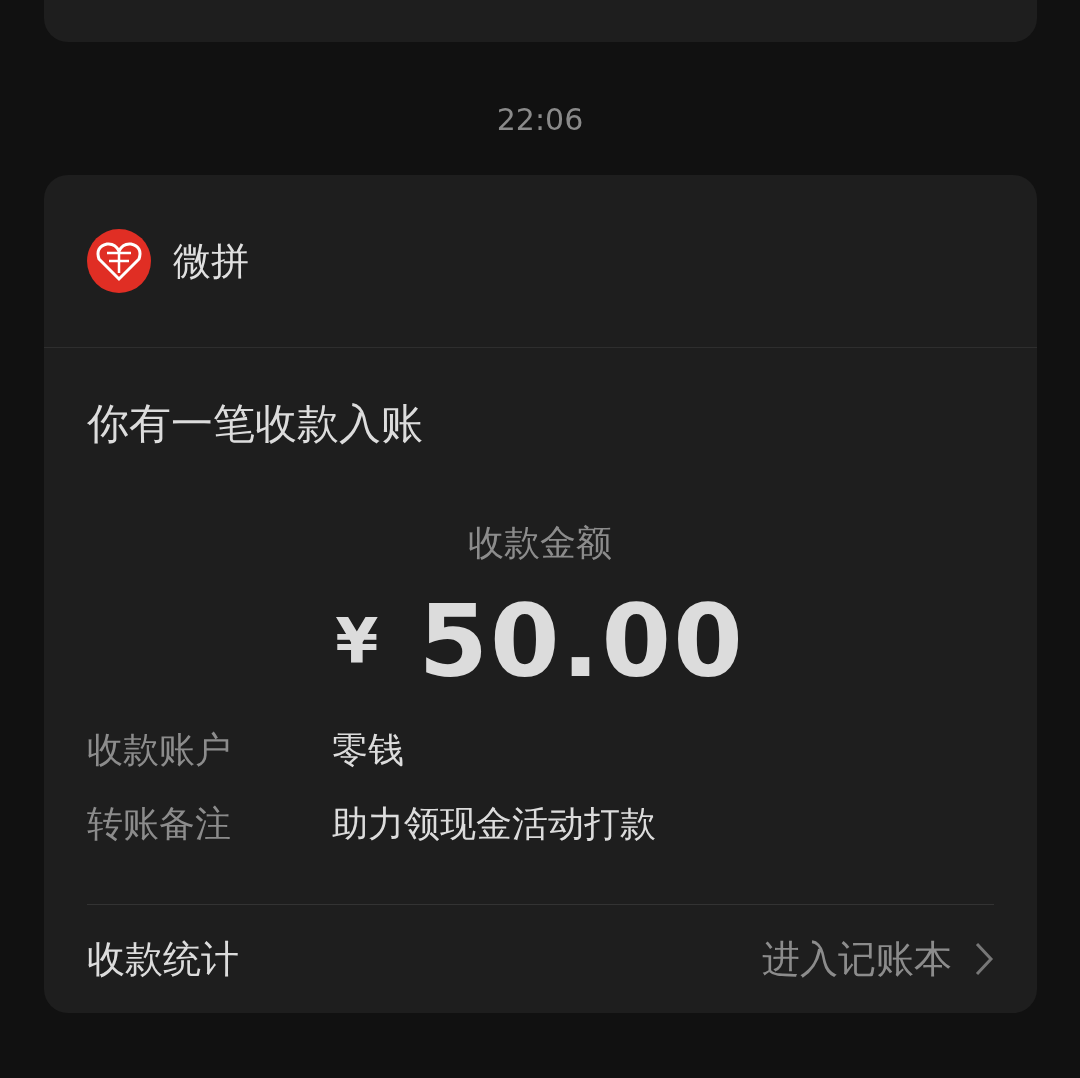 This screenshot has width=1080, height=1078. Describe the element at coordinates (118, 261) in the screenshot. I see `heart-logo-icon` at that location.